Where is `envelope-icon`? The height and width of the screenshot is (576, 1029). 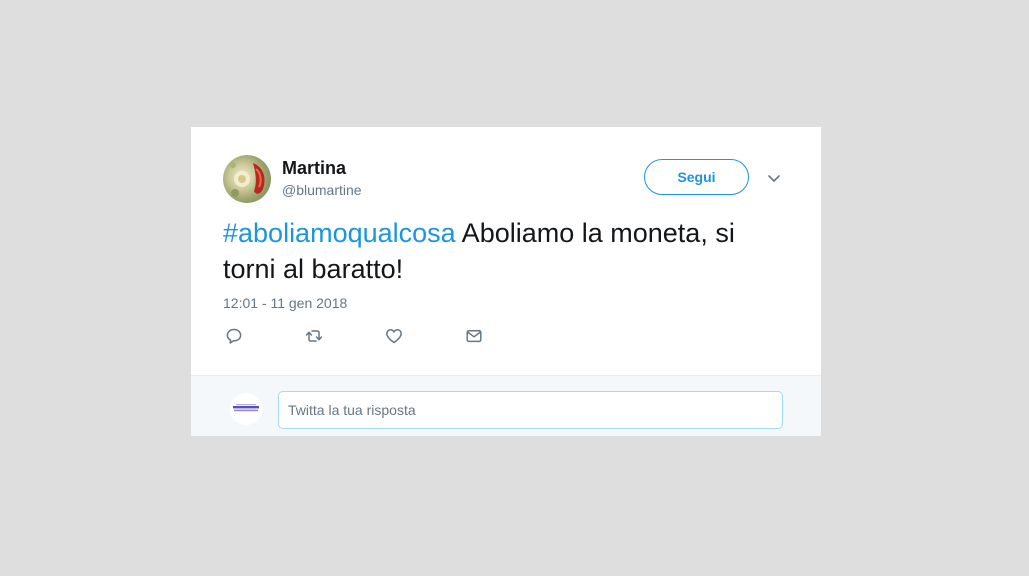
envelope-icon is located at coordinates (474, 336).